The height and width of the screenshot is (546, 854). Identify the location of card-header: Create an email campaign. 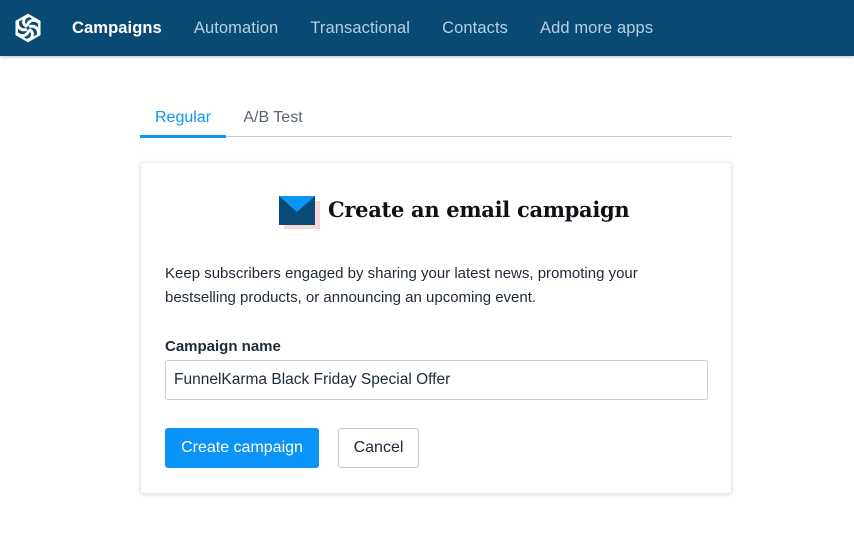
(437, 211).